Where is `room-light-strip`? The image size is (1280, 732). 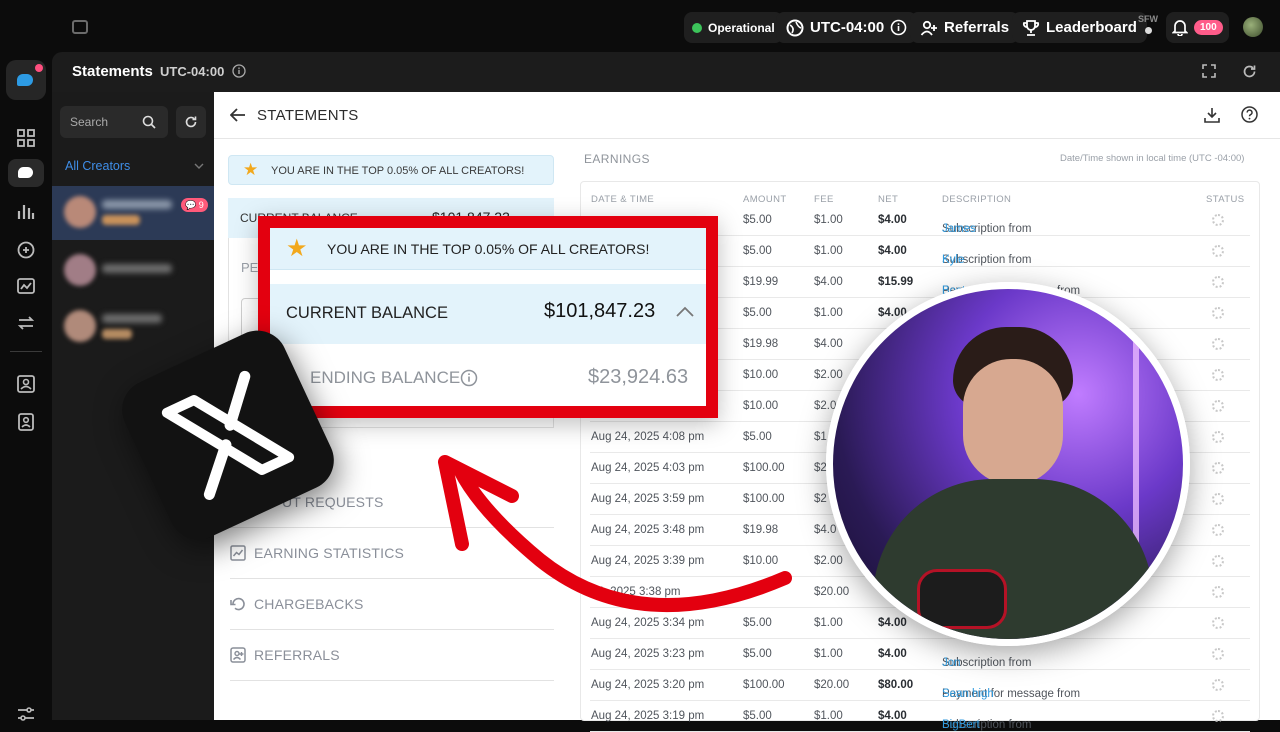 room-light-strip is located at coordinates (1136, 439).